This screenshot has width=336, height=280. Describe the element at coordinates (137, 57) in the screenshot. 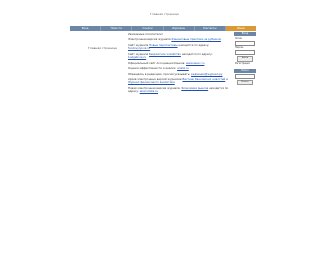

I see `paragraph-link-2: budgetnoe.ru` at that location.